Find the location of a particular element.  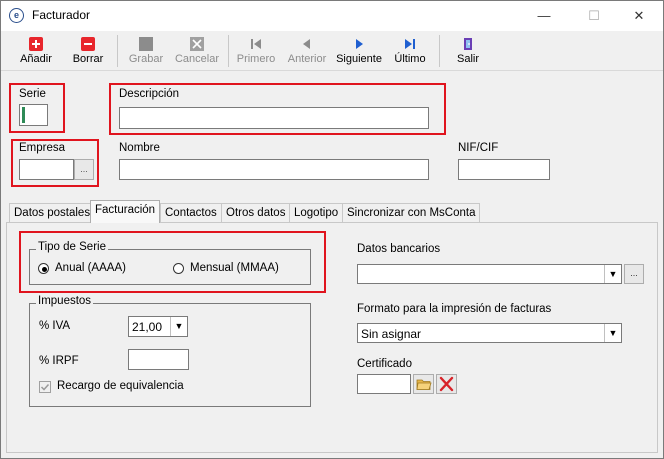

tab-datos-postales: Datos postales is located at coordinates (52, 212).